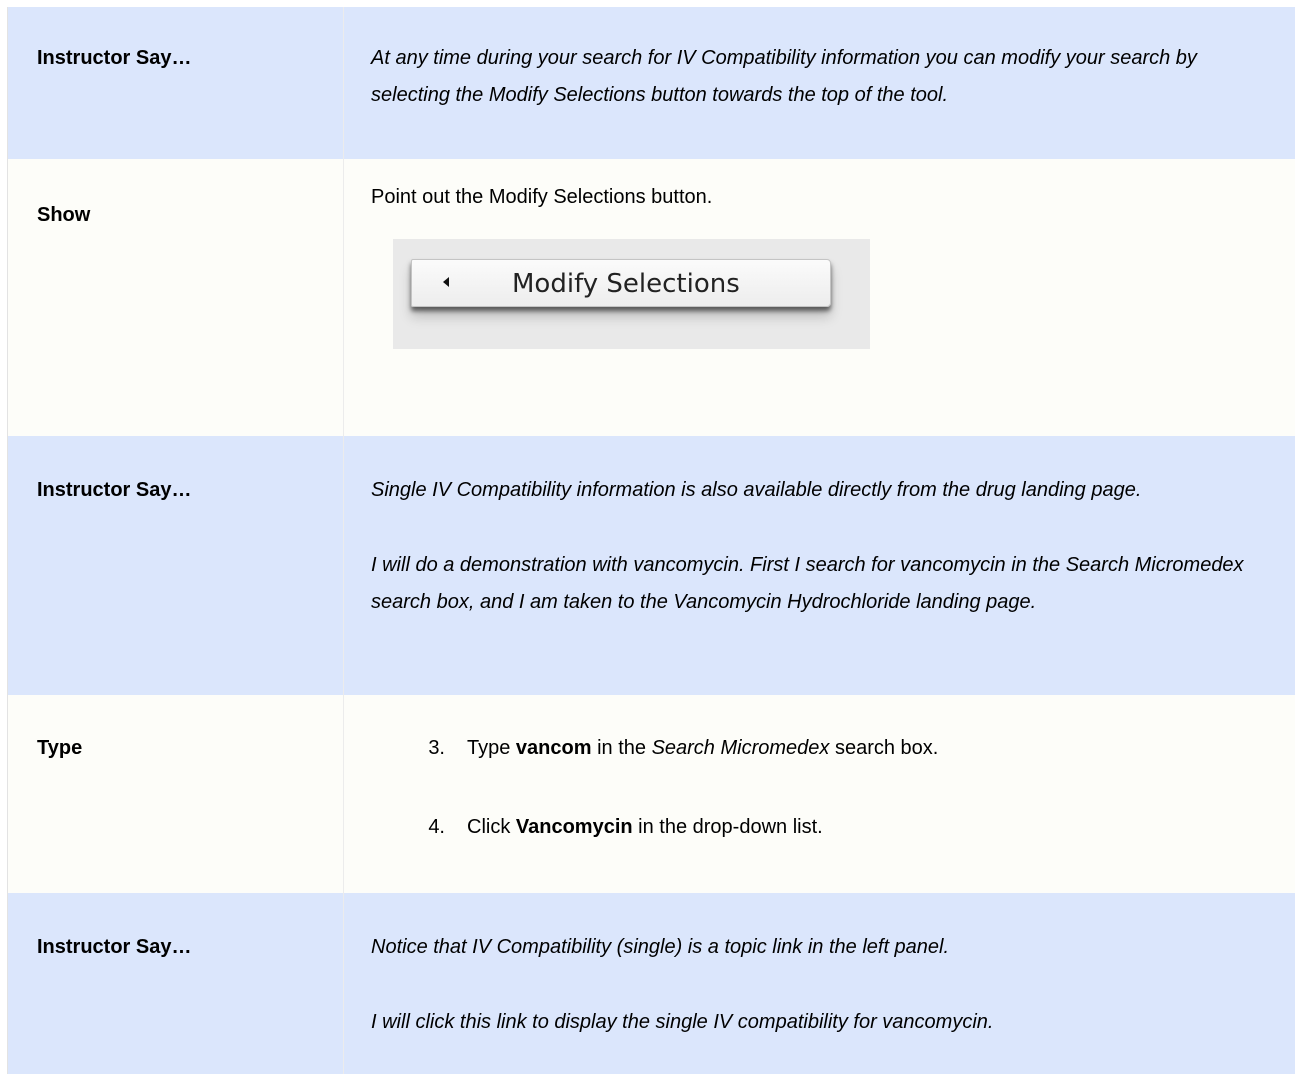 The image size is (1295, 1074). Describe the element at coordinates (60, 748) in the screenshot. I see `row-label: Type` at that location.